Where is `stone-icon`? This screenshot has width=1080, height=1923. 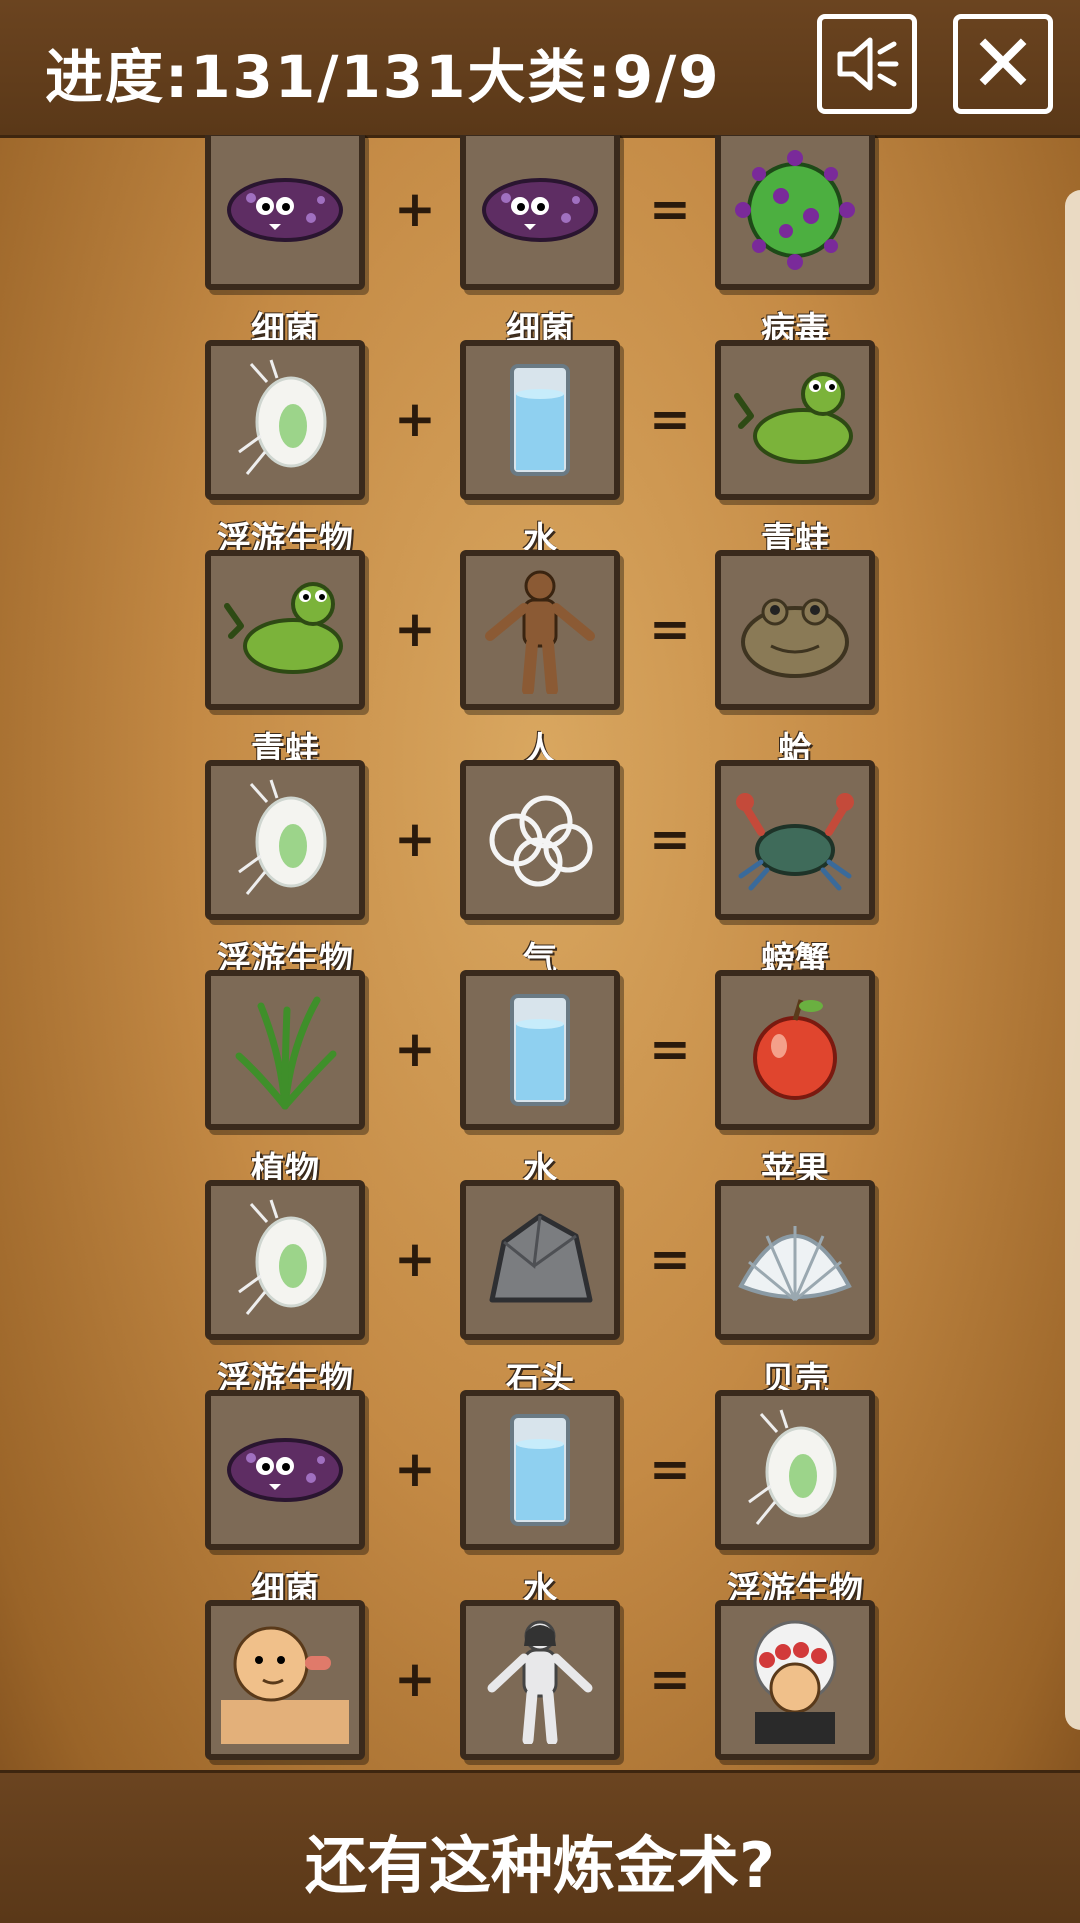
stone-icon is located at coordinates (541, 1258).